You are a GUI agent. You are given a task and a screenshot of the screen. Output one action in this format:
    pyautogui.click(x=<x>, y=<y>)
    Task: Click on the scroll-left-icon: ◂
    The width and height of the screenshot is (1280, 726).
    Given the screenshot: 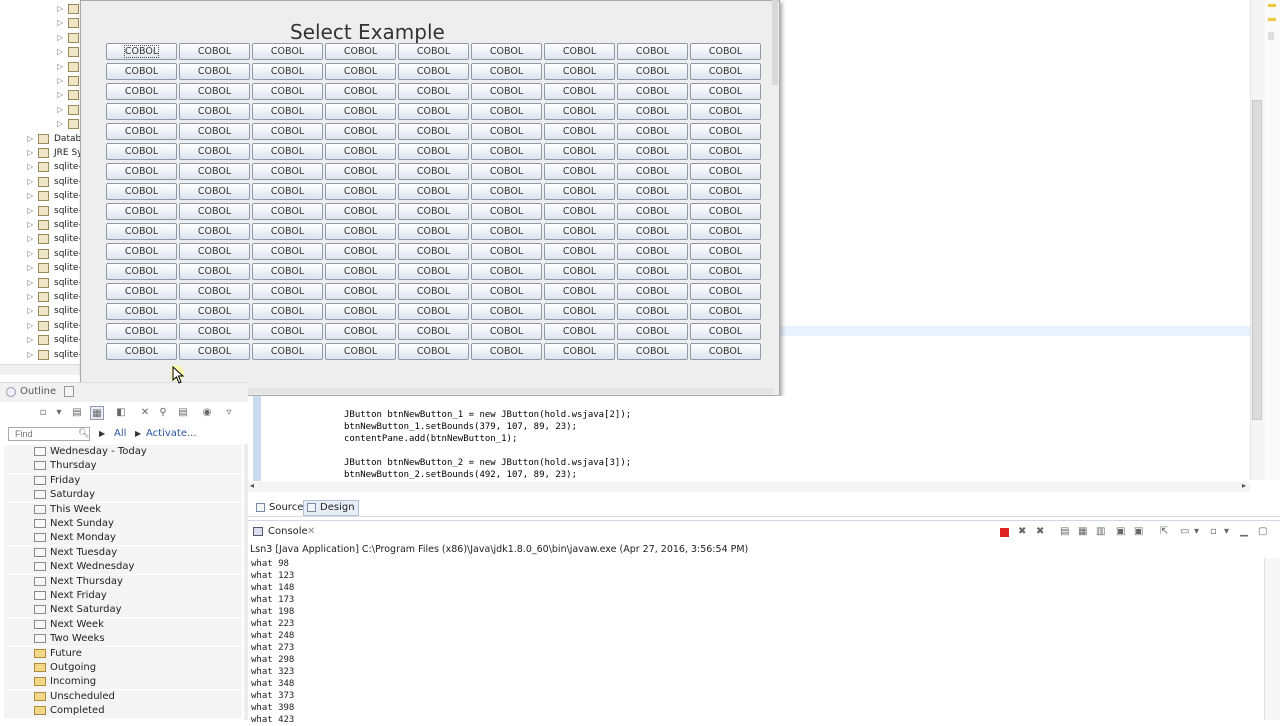 What is the action you would take?
    pyautogui.click(x=252, y=485)
    